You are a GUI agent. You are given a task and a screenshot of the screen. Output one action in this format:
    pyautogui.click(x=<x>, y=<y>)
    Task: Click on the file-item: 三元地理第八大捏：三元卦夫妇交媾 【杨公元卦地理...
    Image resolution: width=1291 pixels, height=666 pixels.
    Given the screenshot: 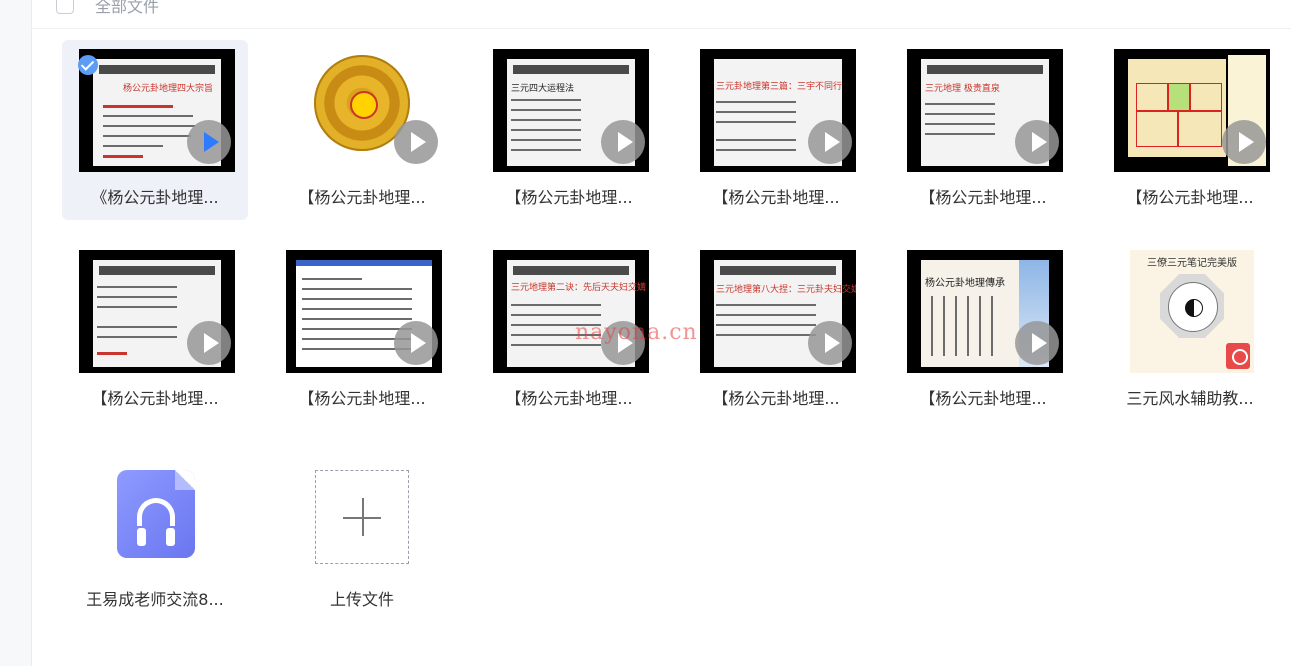 What is the action you would take?
    pyautogui.click(x=776, y=331)
    